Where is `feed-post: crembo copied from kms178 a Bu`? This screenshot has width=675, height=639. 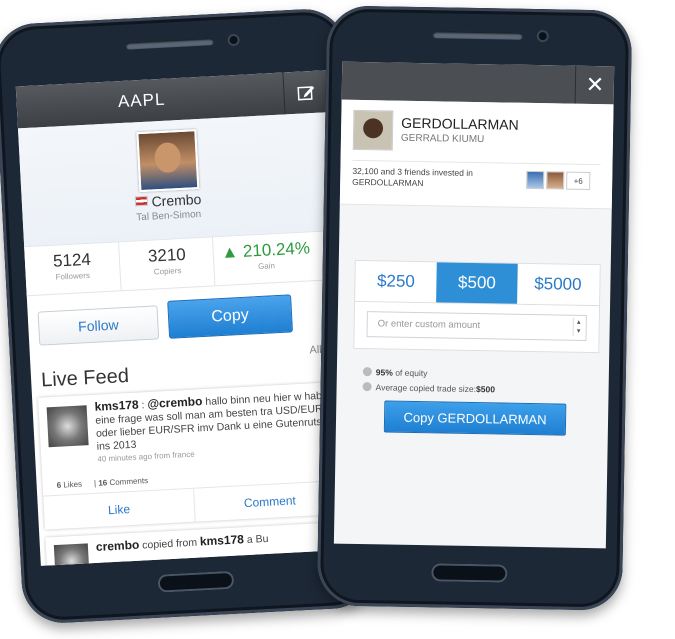
feed-post: crembo copied from kms178 a Bu is located at coordinates (196, 543).